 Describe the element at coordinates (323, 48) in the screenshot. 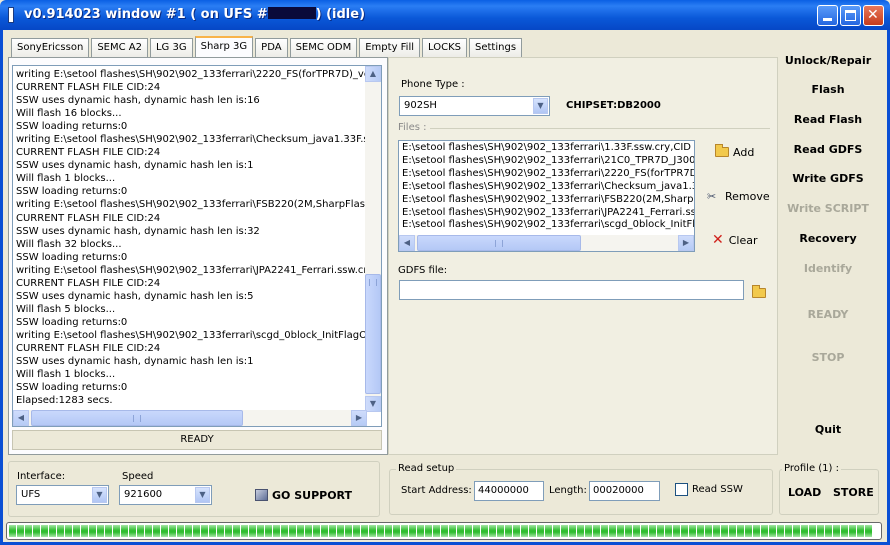

I see `tab-semc-odm: SEMC ODM` at that location.